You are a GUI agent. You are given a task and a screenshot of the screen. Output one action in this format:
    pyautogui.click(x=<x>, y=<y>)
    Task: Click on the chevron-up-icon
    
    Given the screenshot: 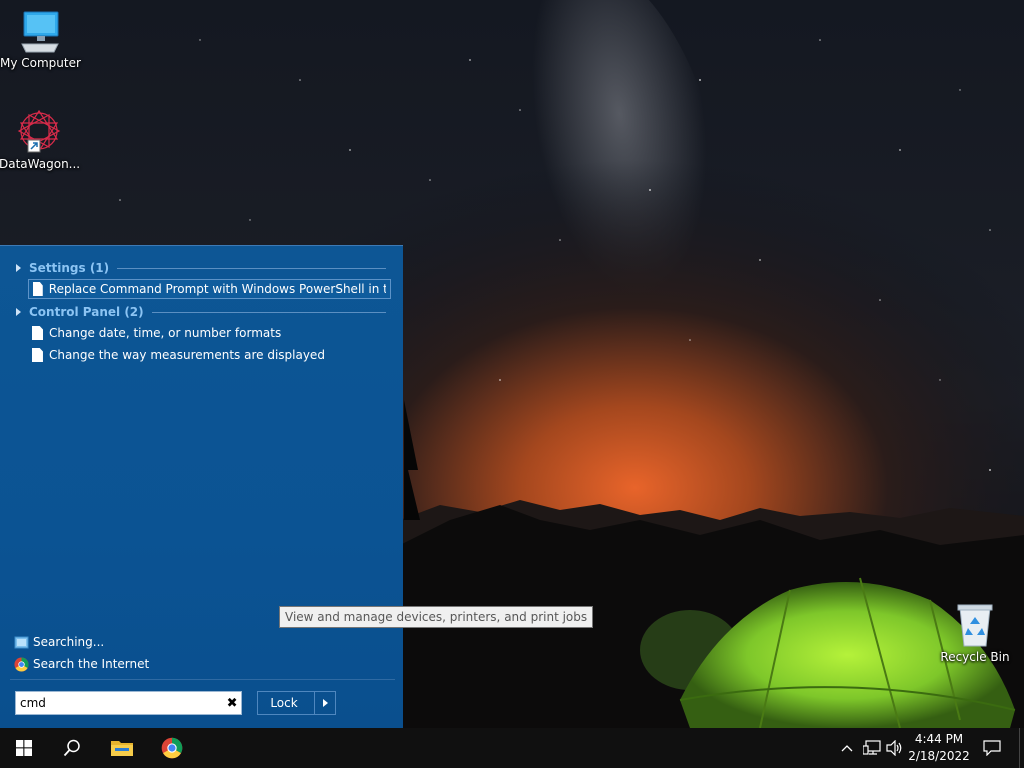 What is the action you would take?
    pyautogui.click(x=847, y=748)
    